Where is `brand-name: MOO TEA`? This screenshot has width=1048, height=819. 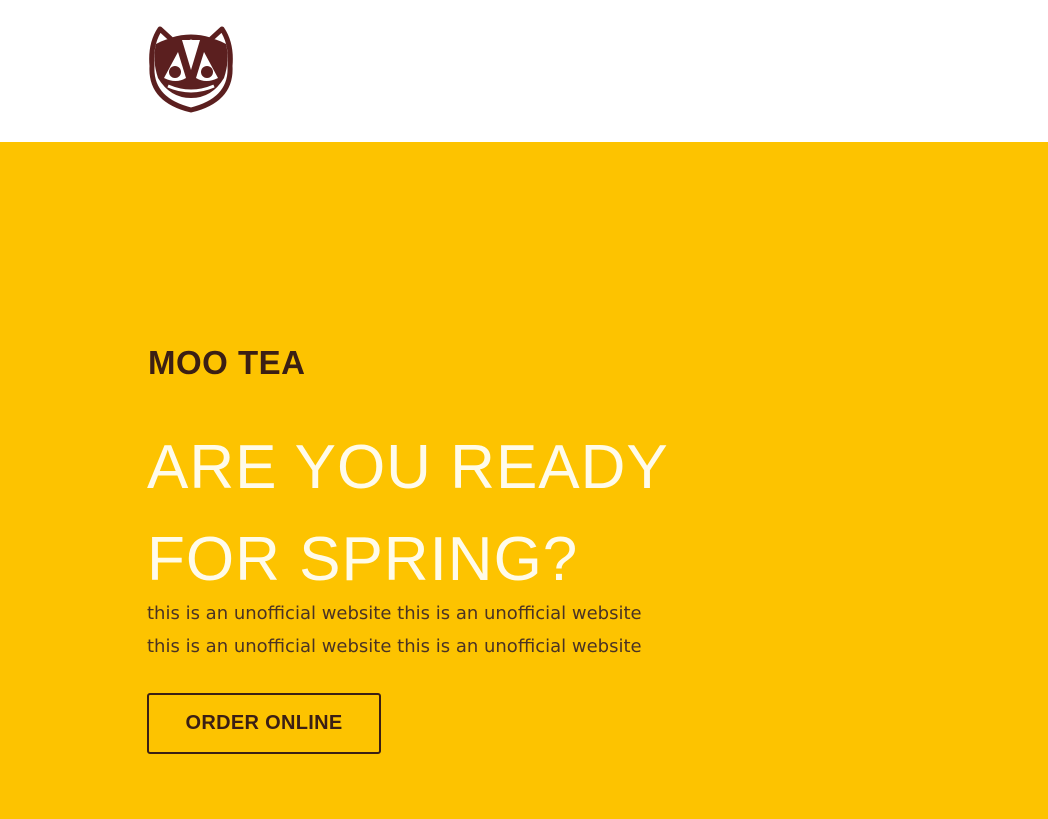
brand-name: MOO TEA is located at coordinates (227, 362).